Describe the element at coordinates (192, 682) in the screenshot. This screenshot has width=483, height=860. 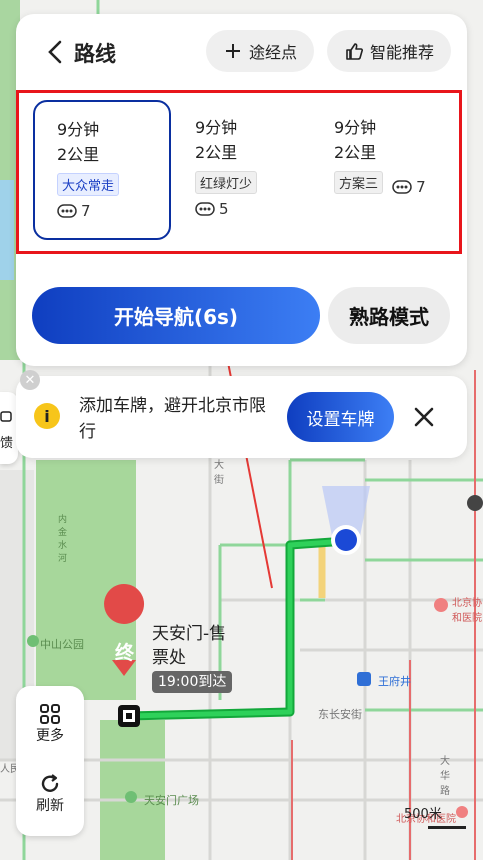
I see `arrival-time: 19:00到达` at that location.